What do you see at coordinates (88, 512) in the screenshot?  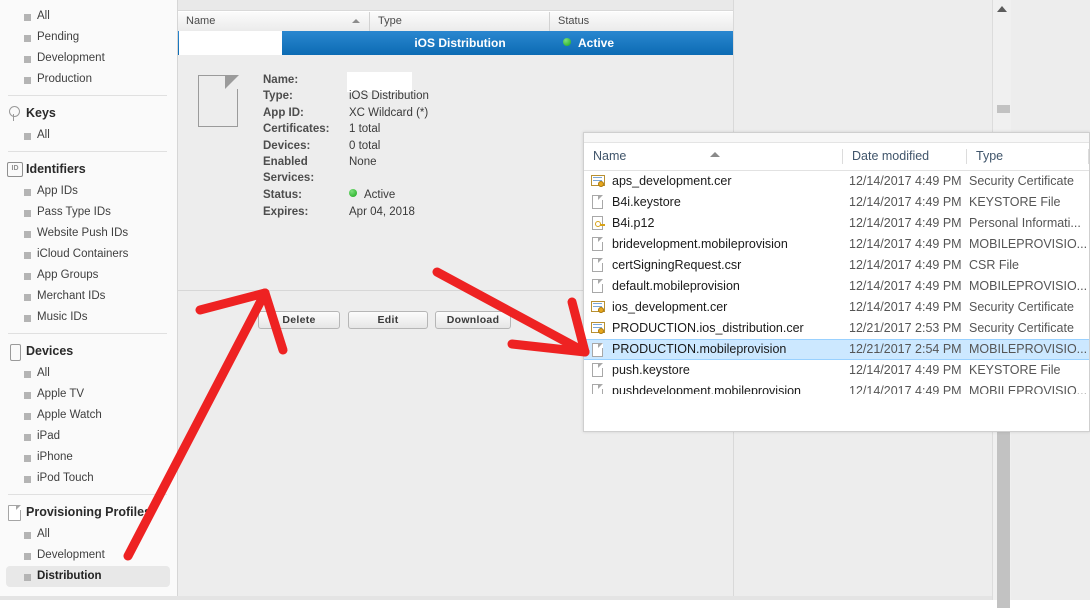 I see `sidebar-group-provisioning-profiles: Provisioning Profiles` at bounding box center [88, 512].